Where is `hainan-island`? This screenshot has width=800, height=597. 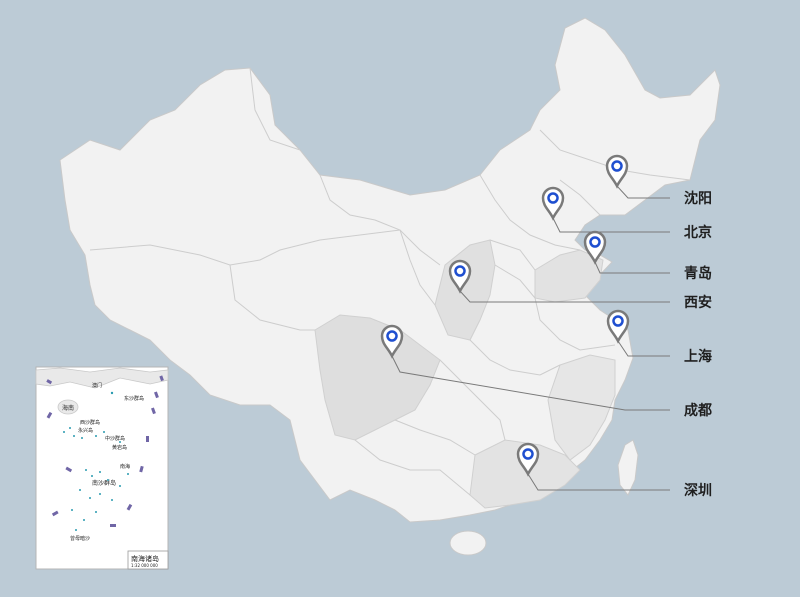
hainan-island is located at coordinates (468, 543).